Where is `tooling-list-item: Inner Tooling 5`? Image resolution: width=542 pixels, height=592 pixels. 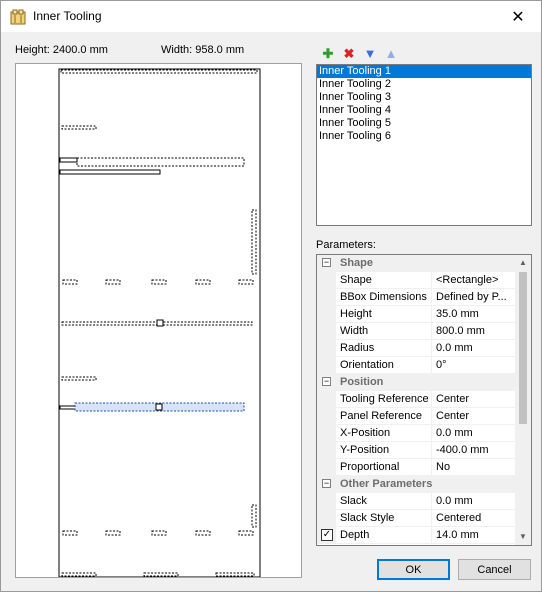 tooling-list-item: Inner Tooling 5 is located at coordinates (424, 123).